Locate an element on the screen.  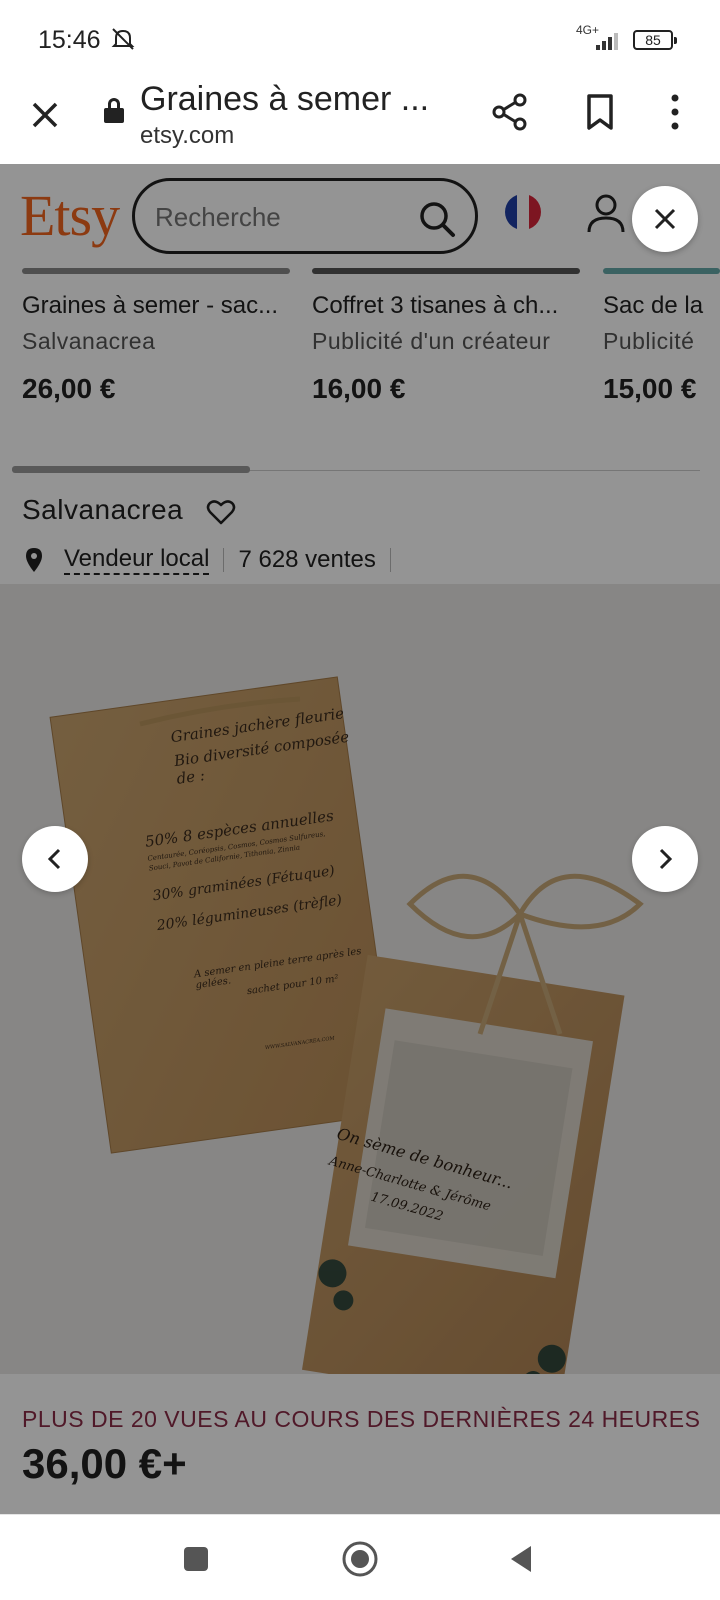
lock-icon is located at coordinates (114, 111).